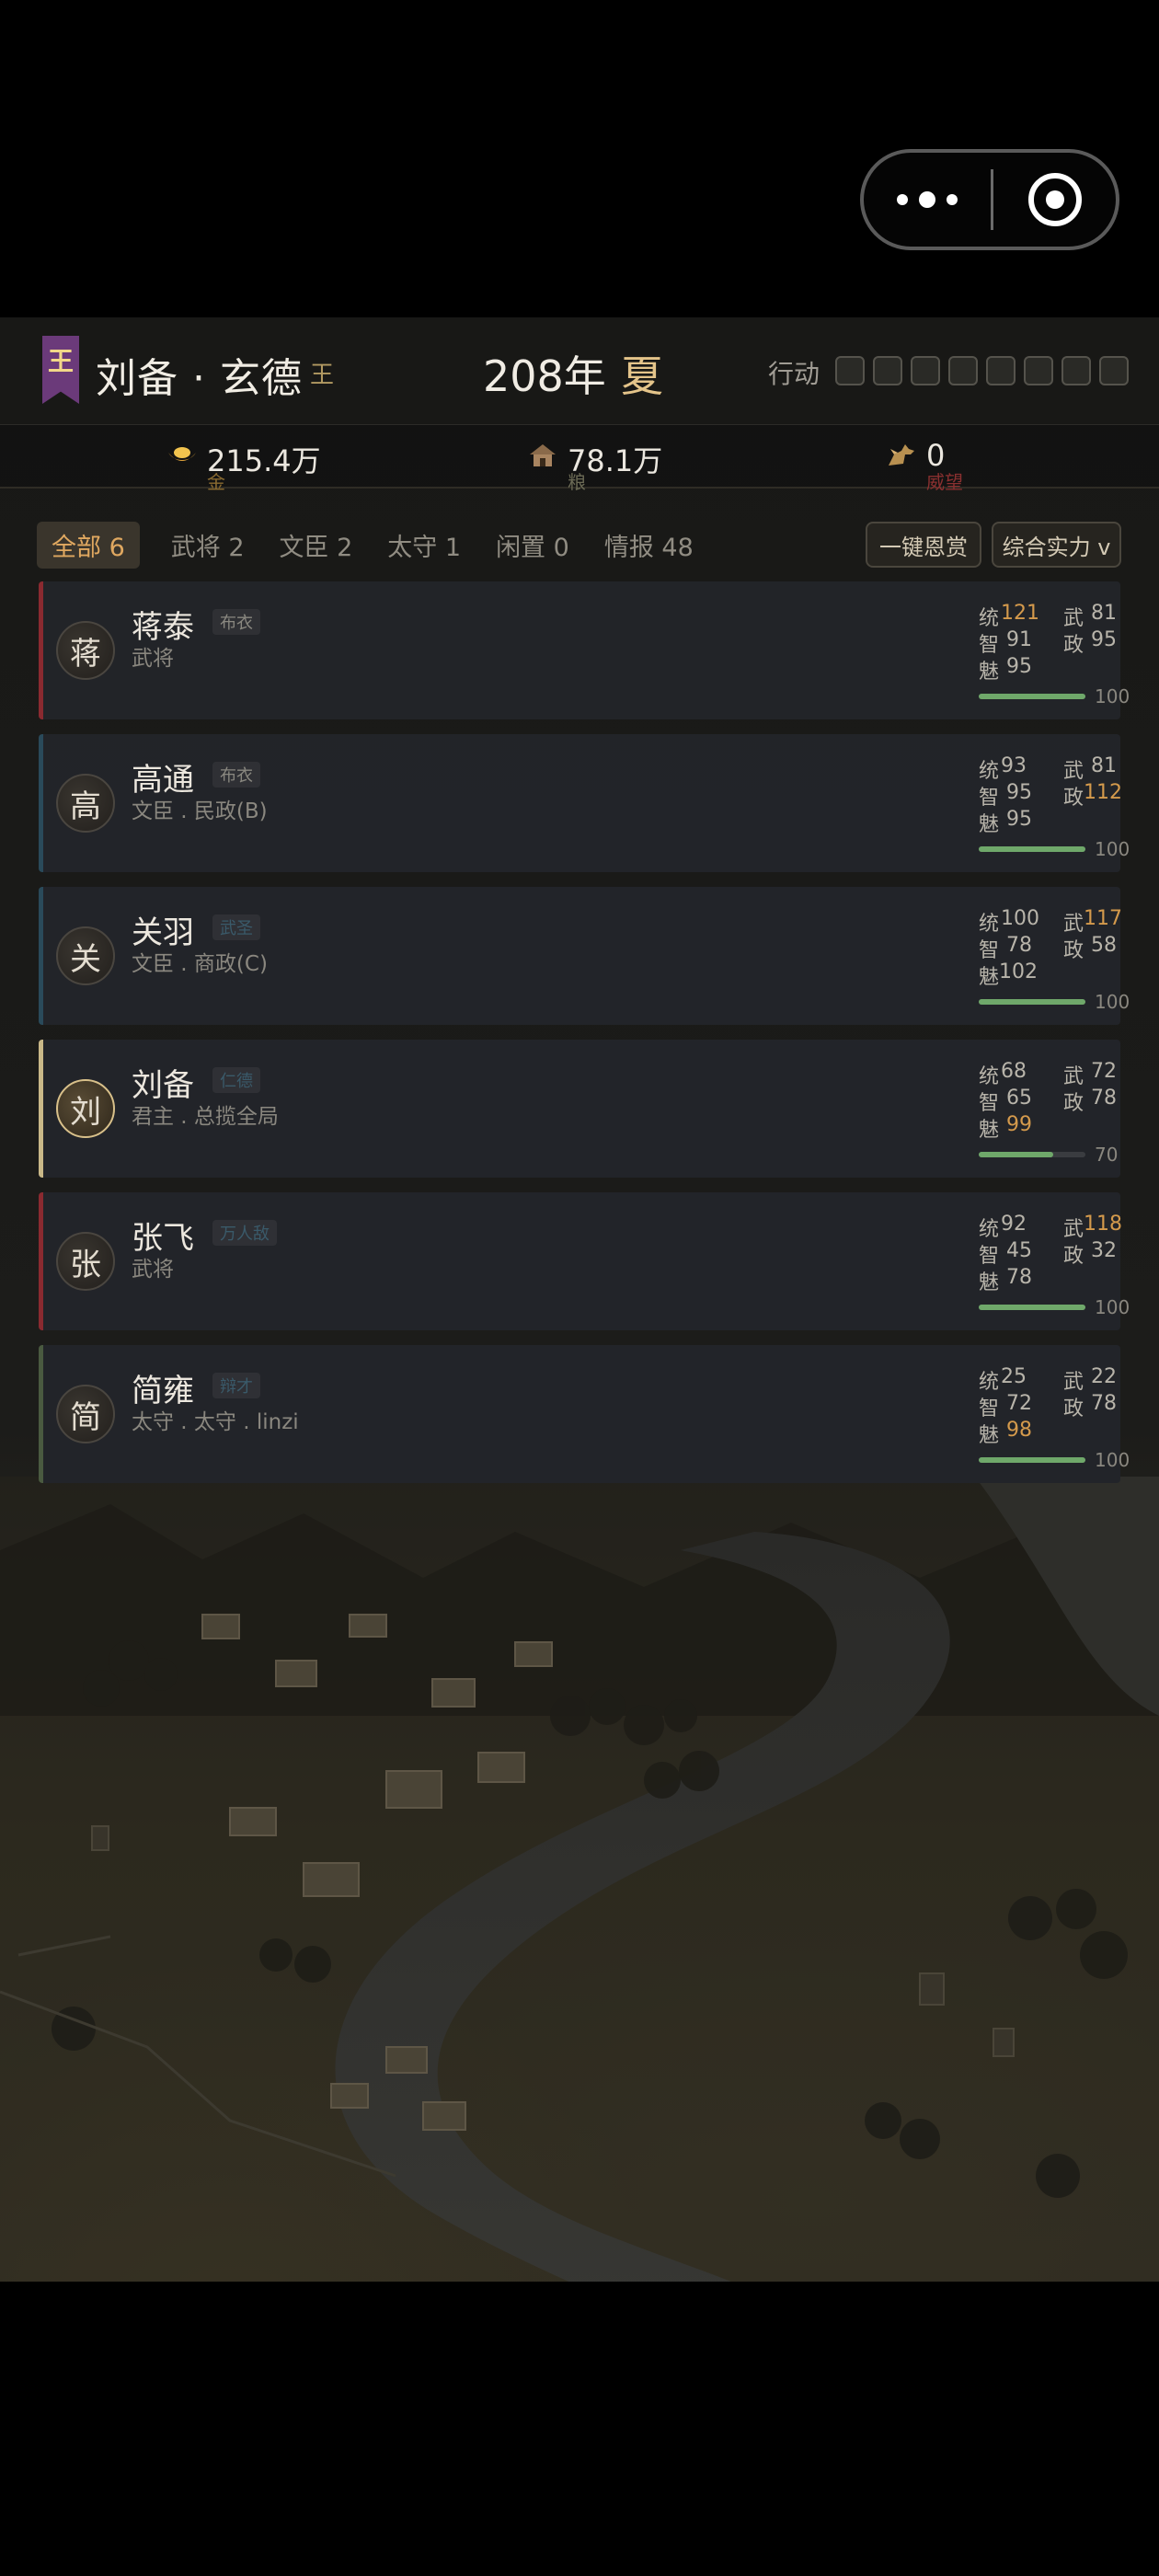 The image size is (1159, 2576). What do you see at coordinates (85, 1414) in the screenshot?
I see `general-avatar: 简` at bounding box center [85, 1414].